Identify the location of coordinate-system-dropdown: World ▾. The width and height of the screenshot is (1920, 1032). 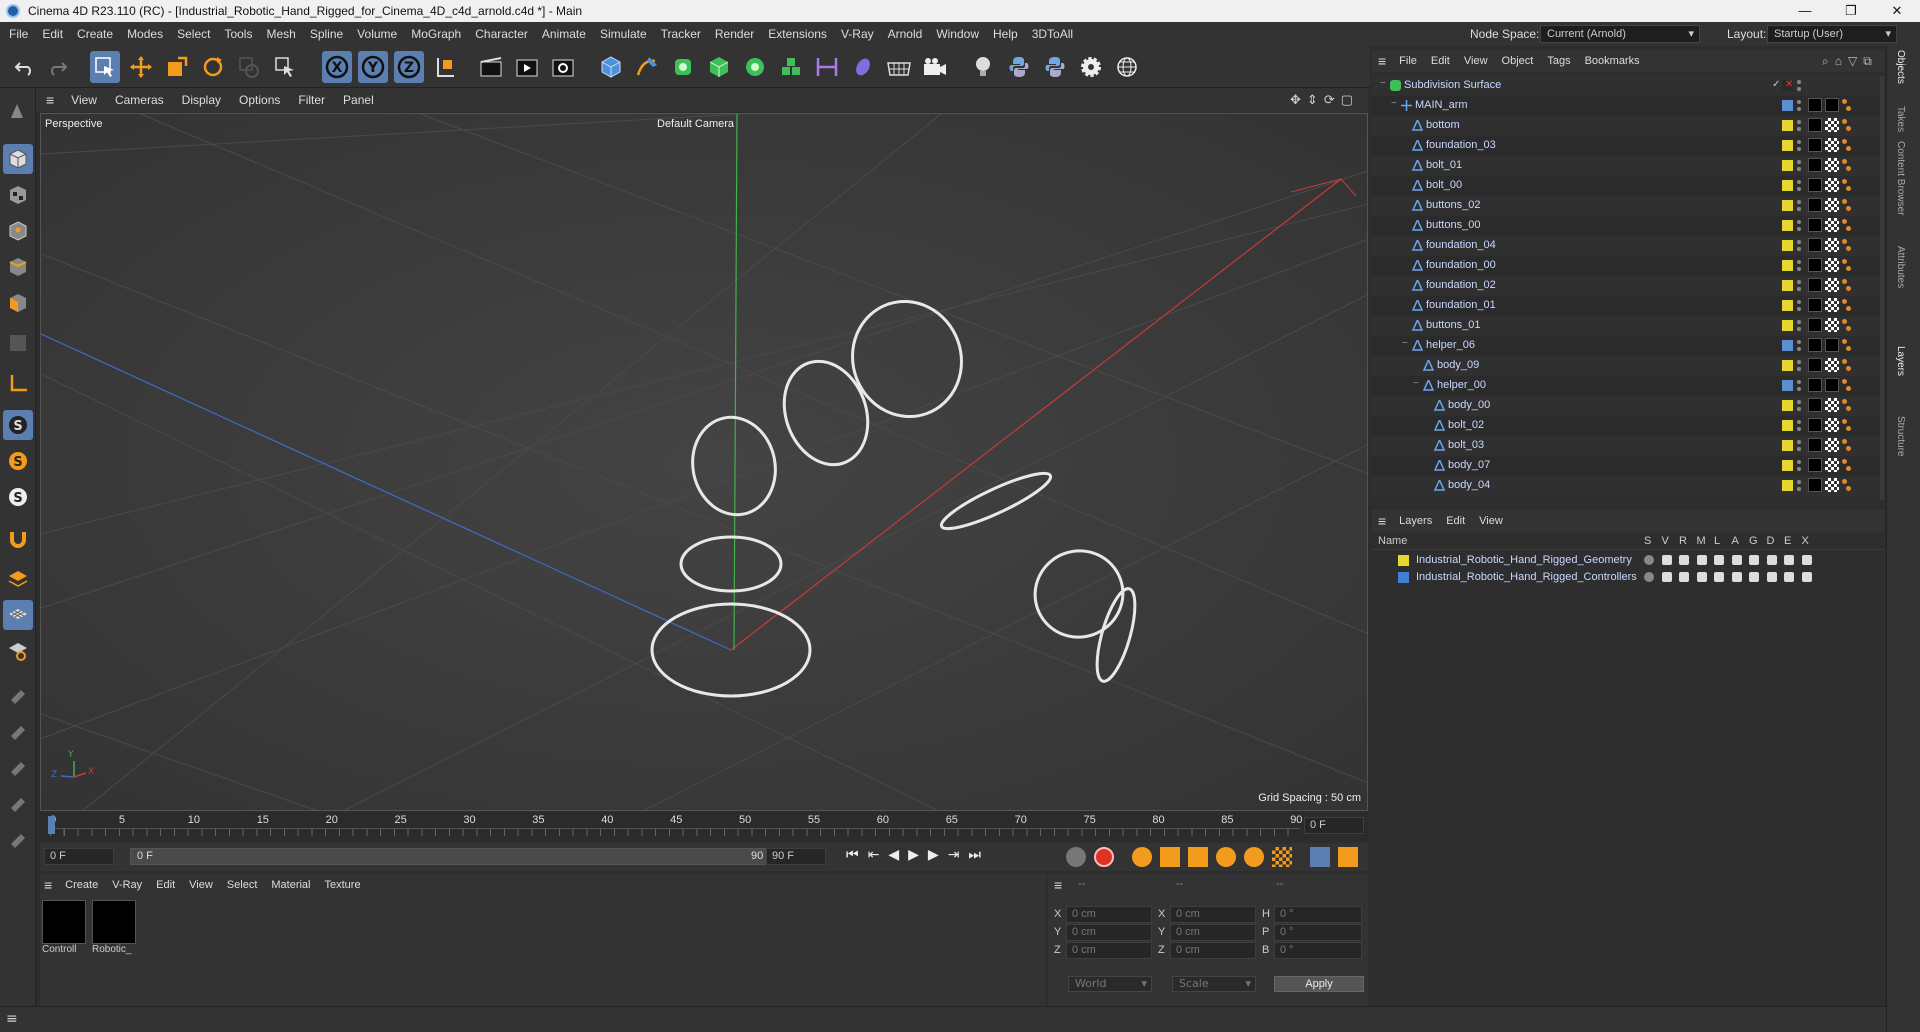
(1110, 984).